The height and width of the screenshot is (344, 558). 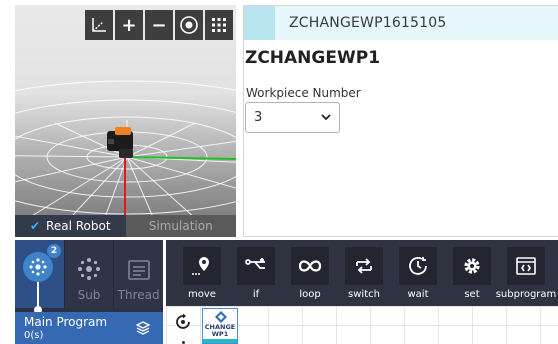 I want to click on command-title: ZCHANGEWP1, so click(x=313, y=58).